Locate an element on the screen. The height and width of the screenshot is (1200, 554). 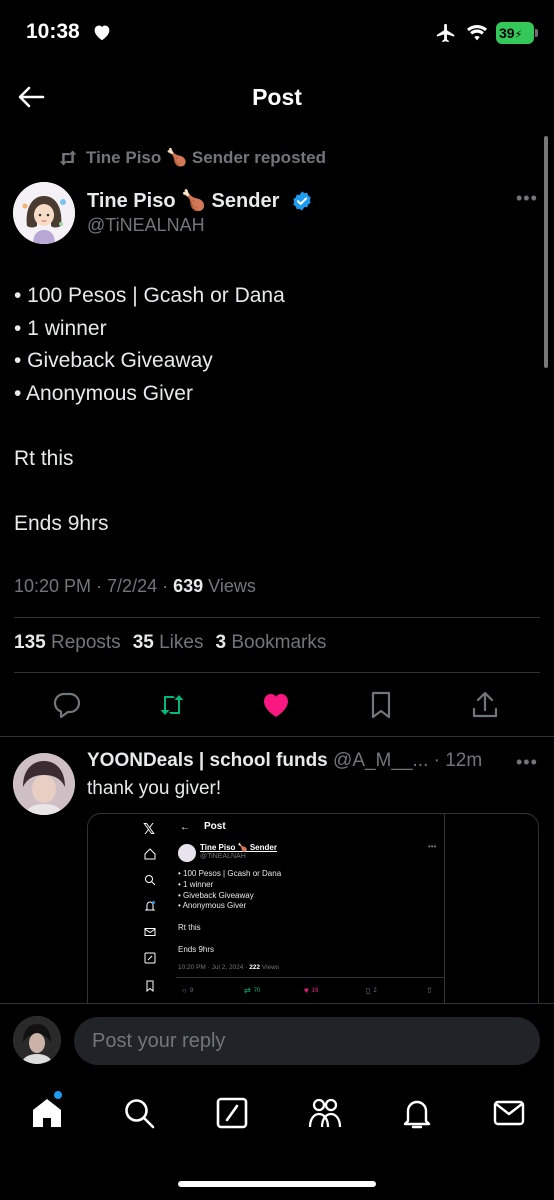
embed-search-icon is located at coordinates (150, 880).